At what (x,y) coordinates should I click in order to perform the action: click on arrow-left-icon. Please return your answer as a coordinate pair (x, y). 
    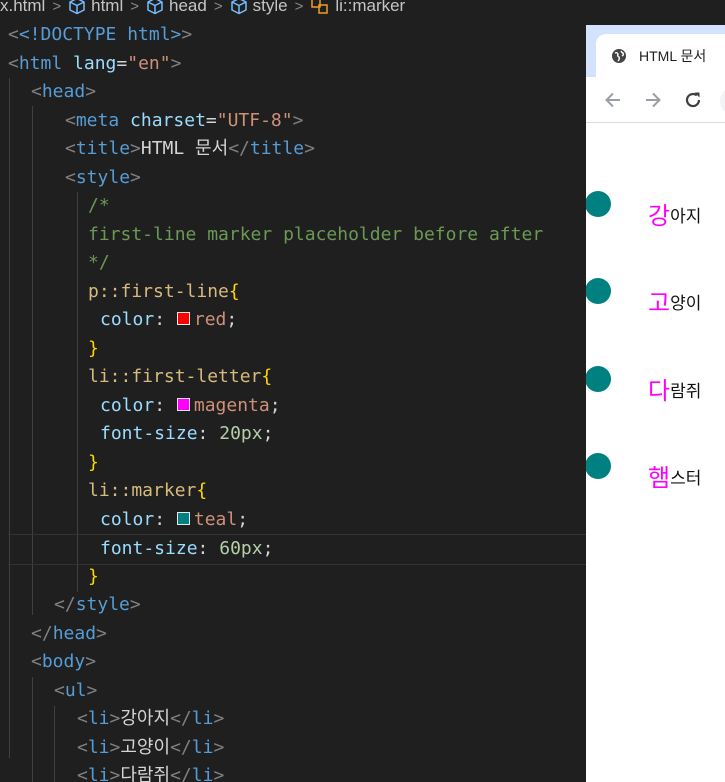
    Looking at the image, I should click on (612, 100).